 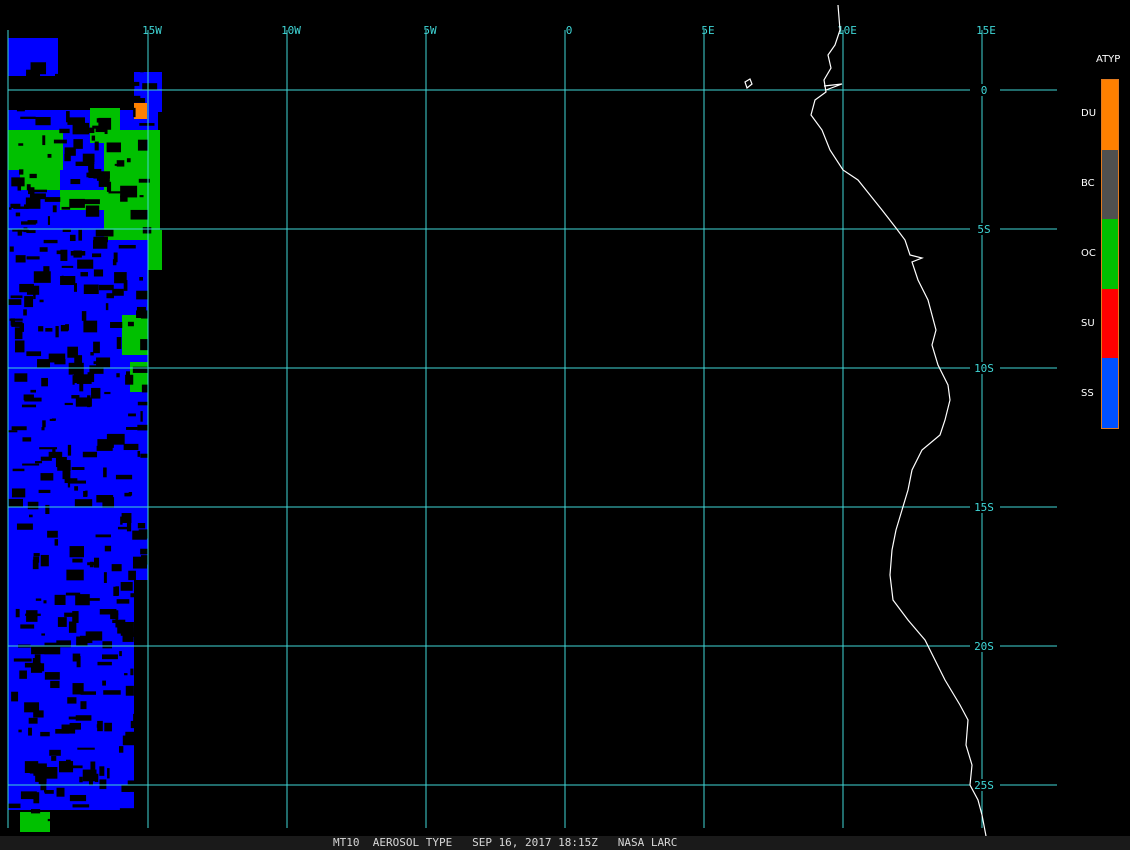 What do you see at coordinates (986, 30) in the screenshot?
I see `lon-label: 15E` at bounding box center [986, 30].